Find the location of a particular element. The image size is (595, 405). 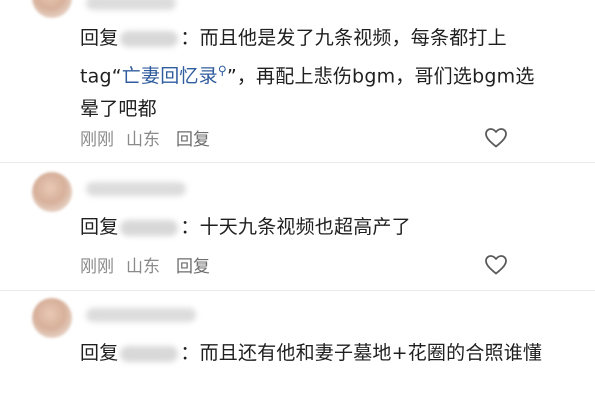

comment-text: 回复 ：而且还有他和妻子墓地+花圈的合照谁懂 is located at coordinates (315, 353).